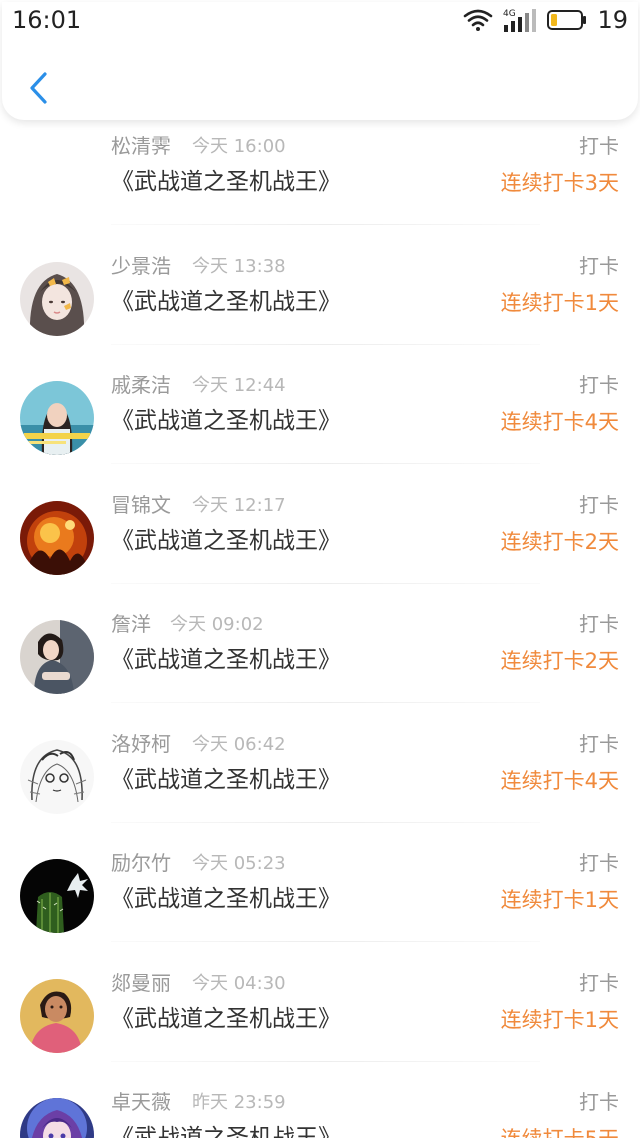 Image resolution: width=640 pixels, height=1138 pixels. What do you see at coordinates (141, 146) in the screenshot?
I see `user-name: 松清霁` at bounding box center [141, 146].